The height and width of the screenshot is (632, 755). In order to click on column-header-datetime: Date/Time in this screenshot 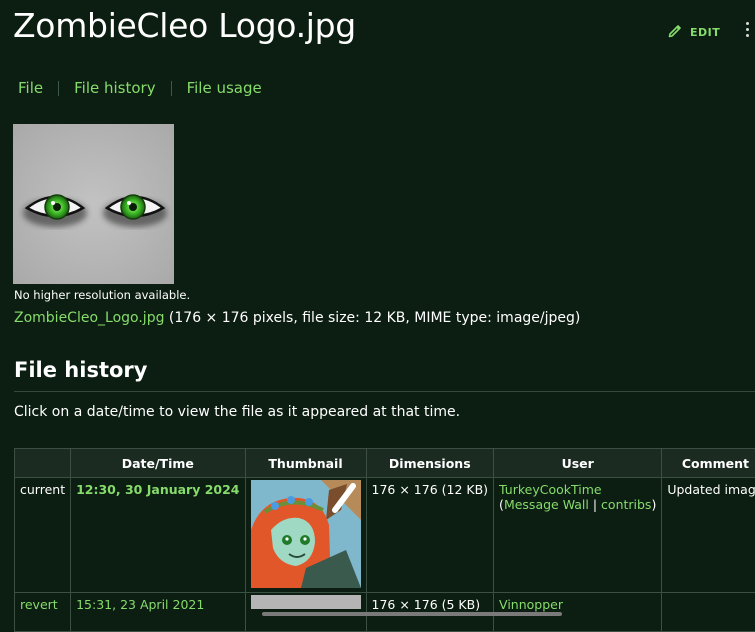, I will do `click(158, 463)`.